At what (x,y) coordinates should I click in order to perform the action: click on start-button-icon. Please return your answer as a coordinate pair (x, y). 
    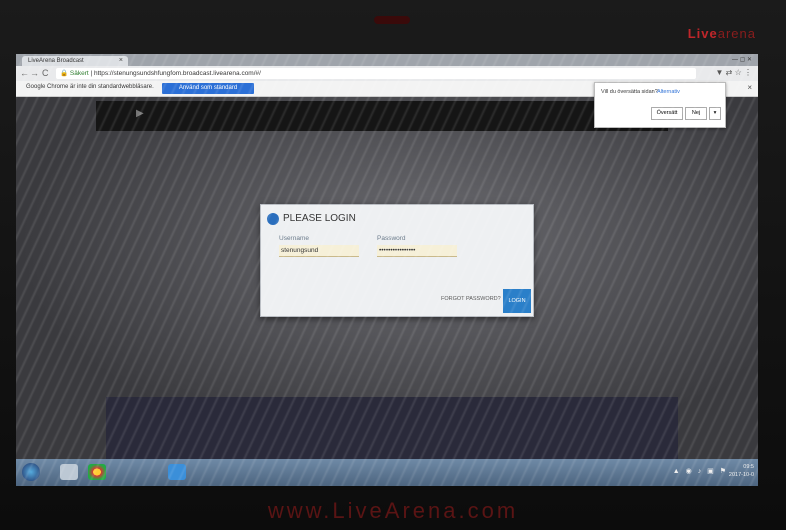
    Looking at the image, I should click on (31, 472).